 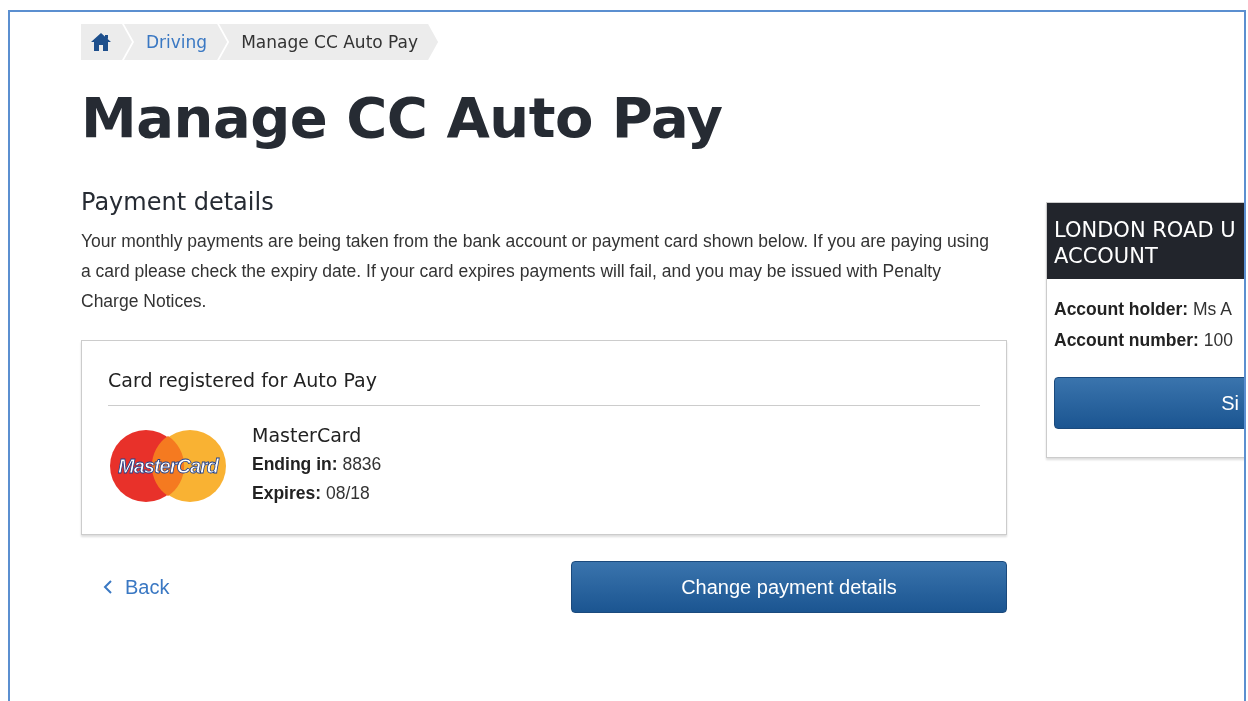 What do you see at coordinates (168, 466) in the screenshot?
I see `card-logo: MasterCard` at bounding box center [168, 466].